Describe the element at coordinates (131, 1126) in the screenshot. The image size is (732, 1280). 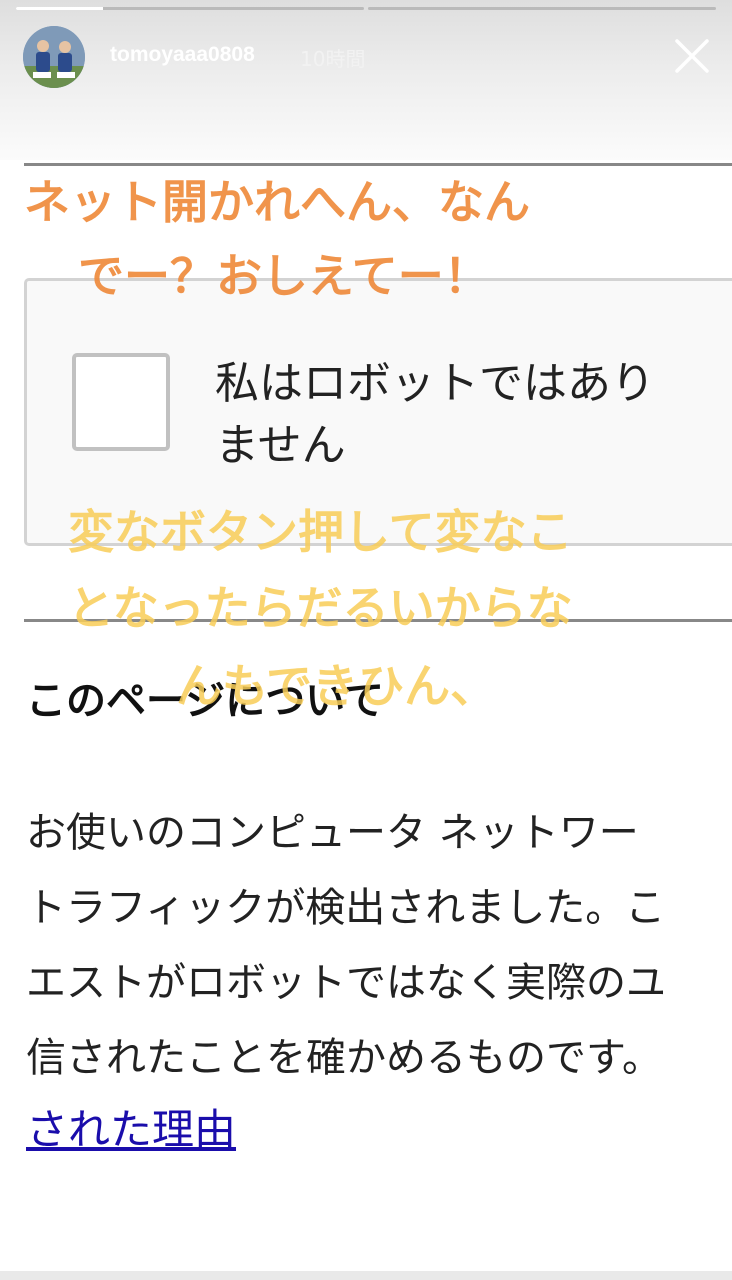
I see `reason-link: された理由` at that location.